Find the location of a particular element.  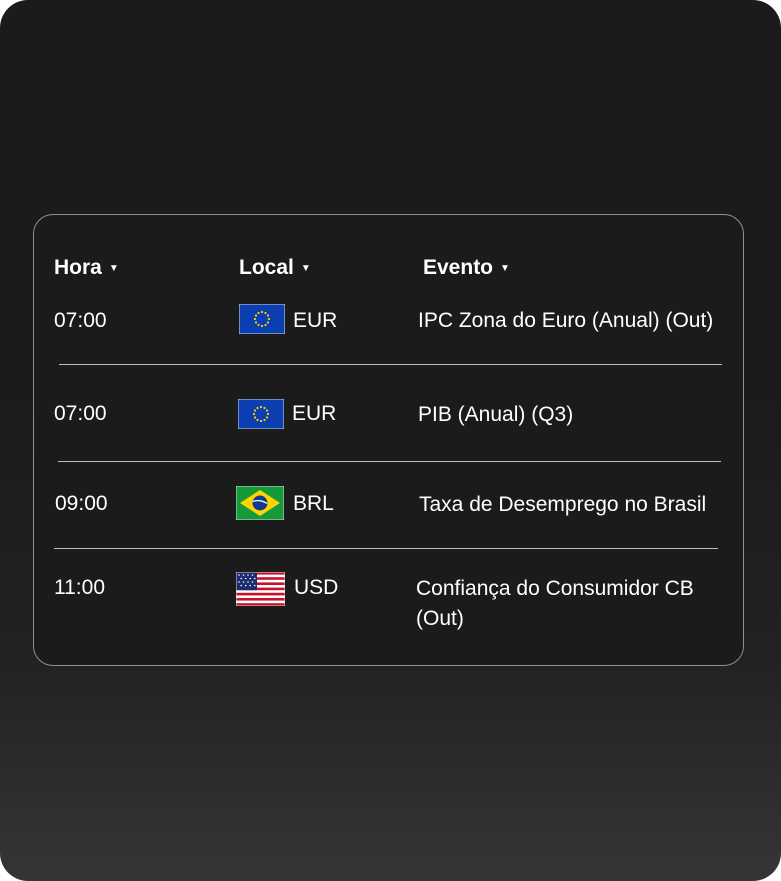

row-time: 09:00 is located at coordinates (81, 503).